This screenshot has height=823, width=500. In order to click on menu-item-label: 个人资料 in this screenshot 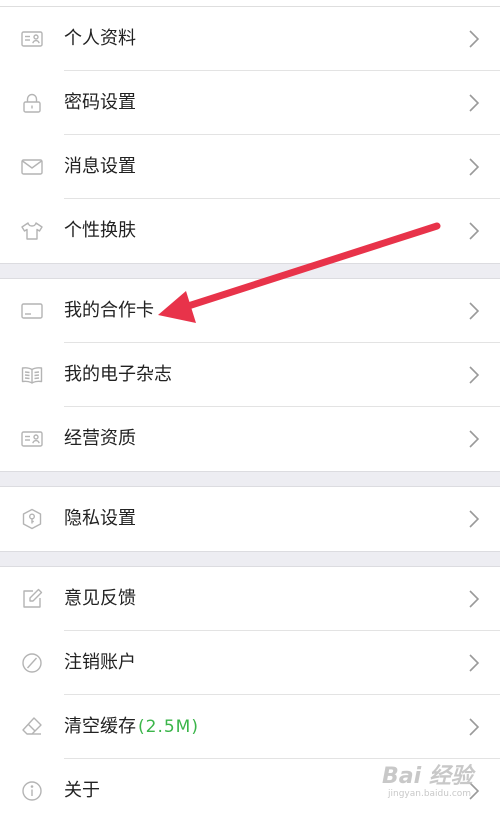, I will do `click(100, 38)`.